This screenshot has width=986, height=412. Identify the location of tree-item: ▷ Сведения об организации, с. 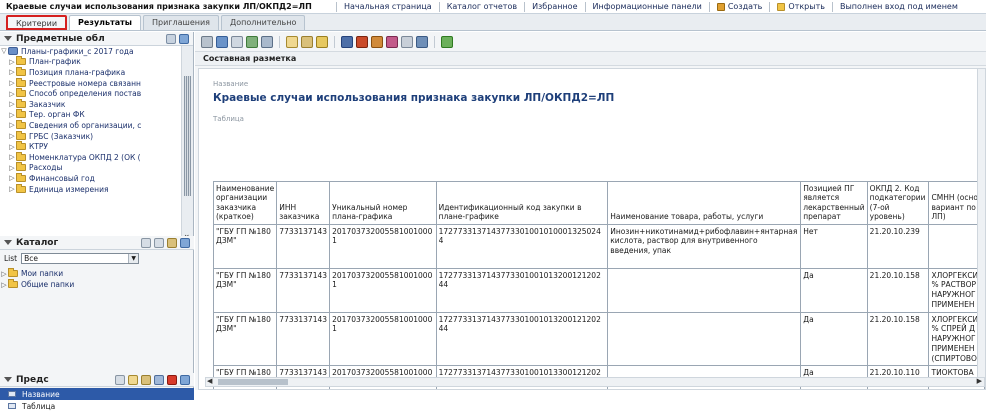
(91, 125).